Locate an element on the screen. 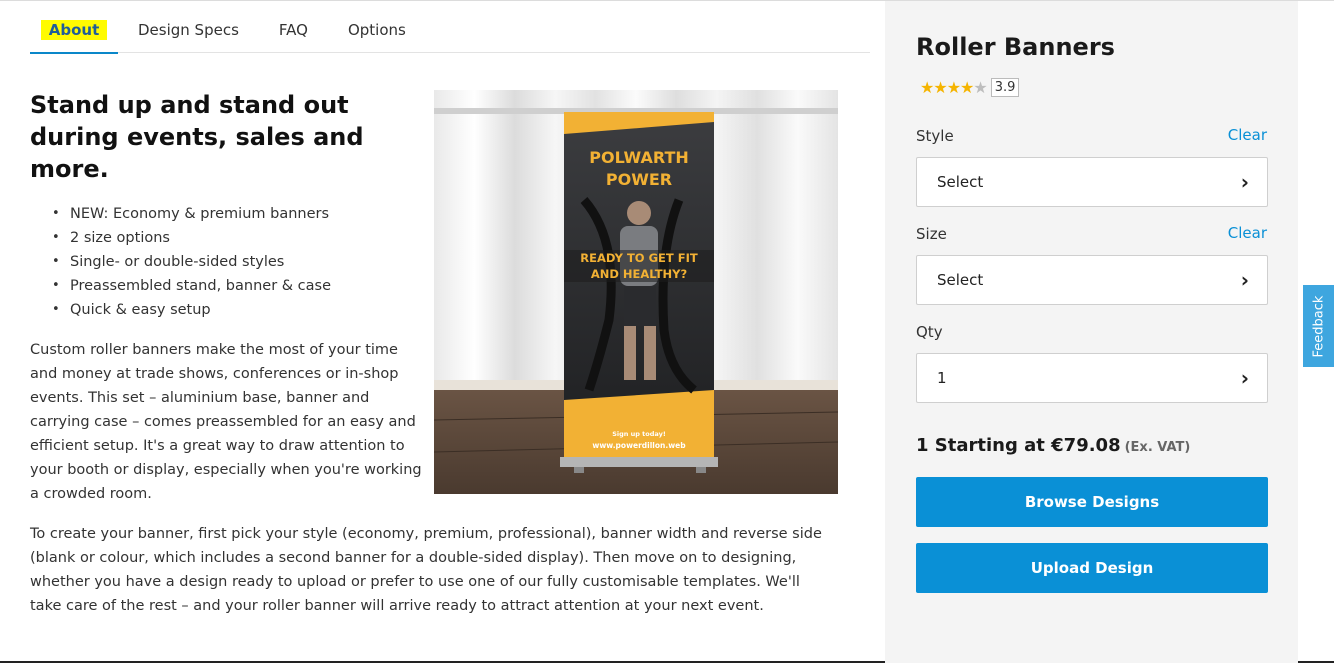 The height and width of the screenshot is (663, 1334). feedback-label: Feedback is located at coordinates (1319, 326).